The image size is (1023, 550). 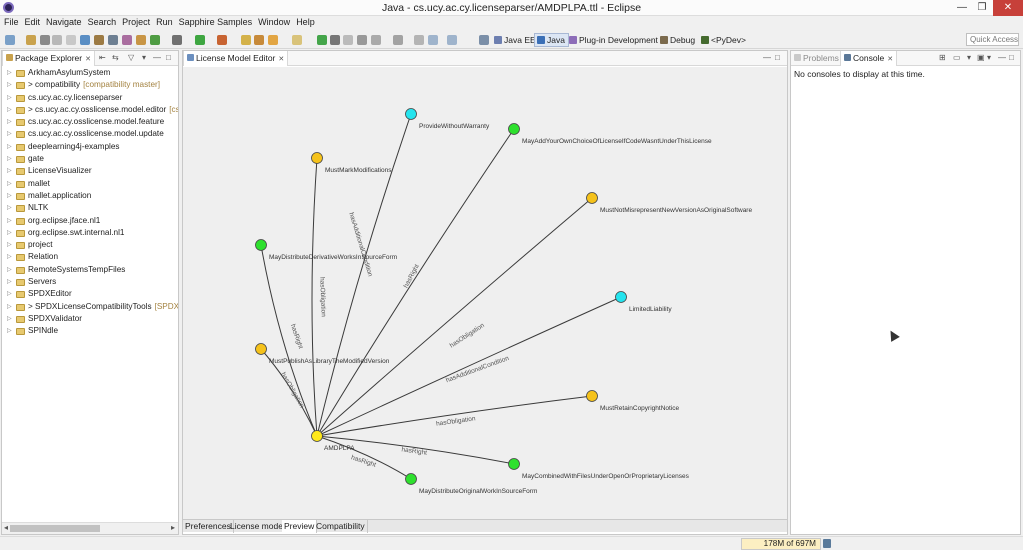 What do you see at coordinates (90, 307) in the screenshot?
I see `tree-item: ▷ > SPDXLicenseCompatibilityTools[SPDXLi` at bounding box center [90, 307].